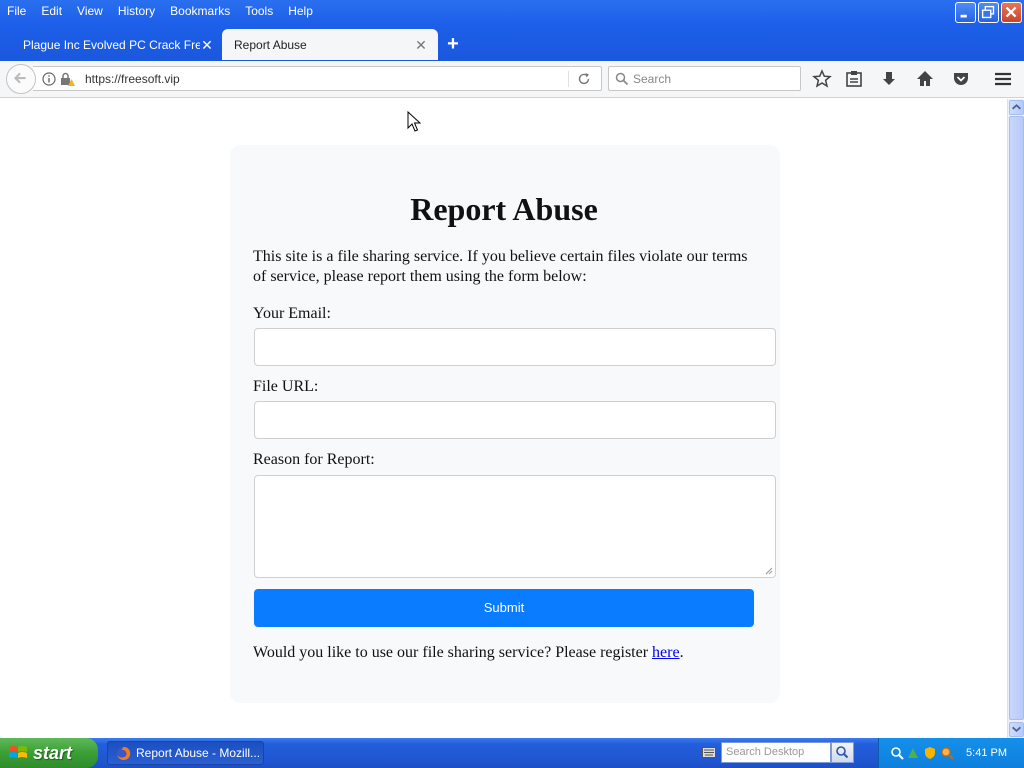 The image size is (1024, 768). I want to click on search-bar: Search, so click(704, 78).